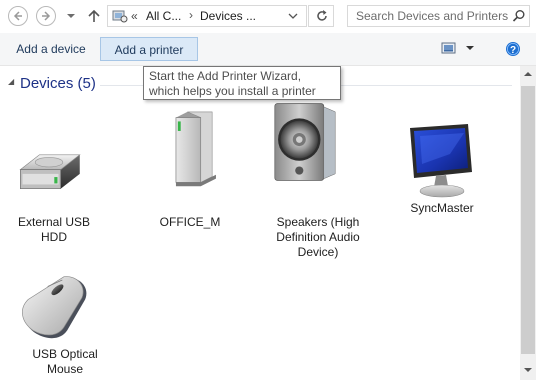 The height and width of the screenshot is (380, 536). I want to click on recent-locations-button, so click(71, 16).